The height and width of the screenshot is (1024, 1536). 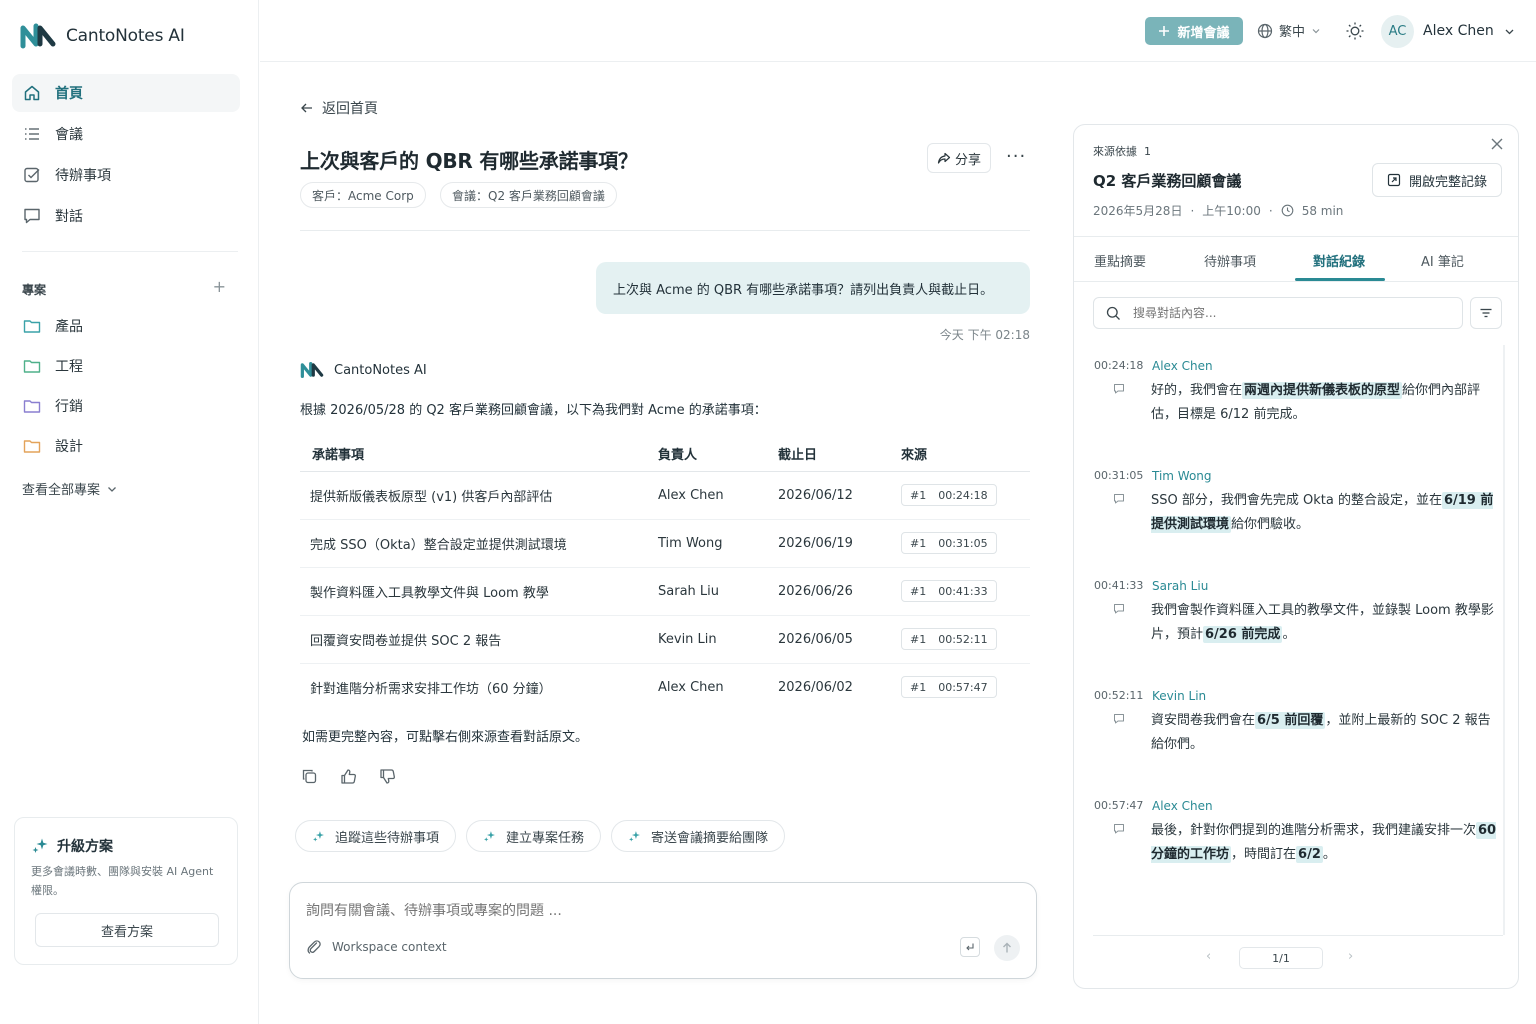 What do you see at coordinates (376, 947) in the screenshot?
I see `workspace-context-button: Workspace context` at bounding box center [376, 947].